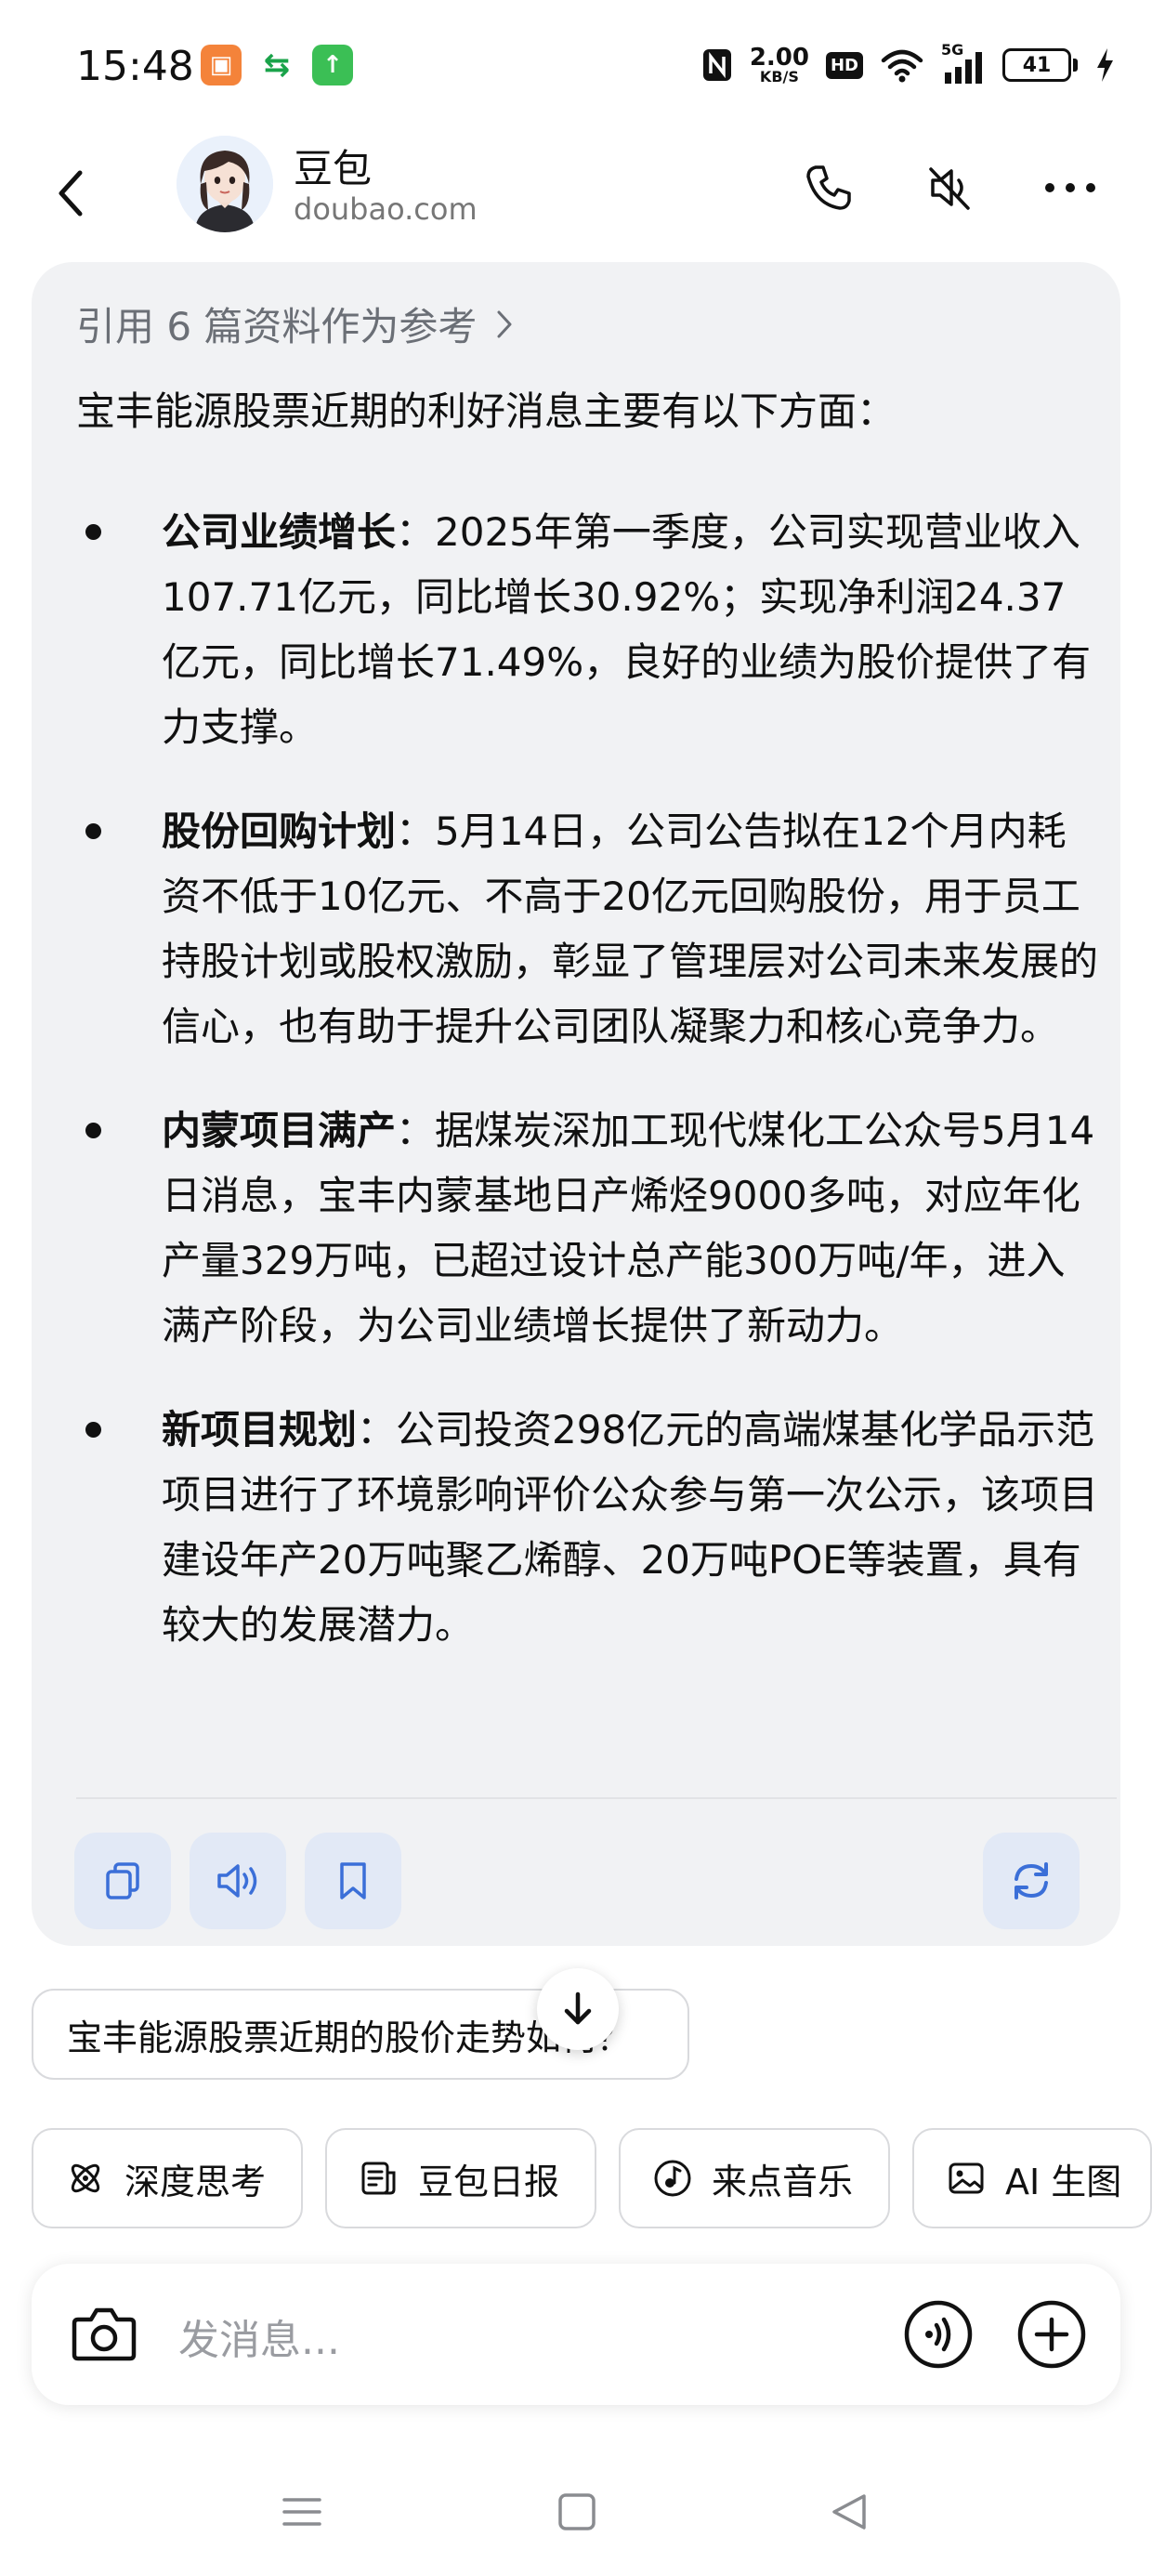 This screenshot has height=2576, width=1152. I want to click on nfc-icon, so click(716, 65).